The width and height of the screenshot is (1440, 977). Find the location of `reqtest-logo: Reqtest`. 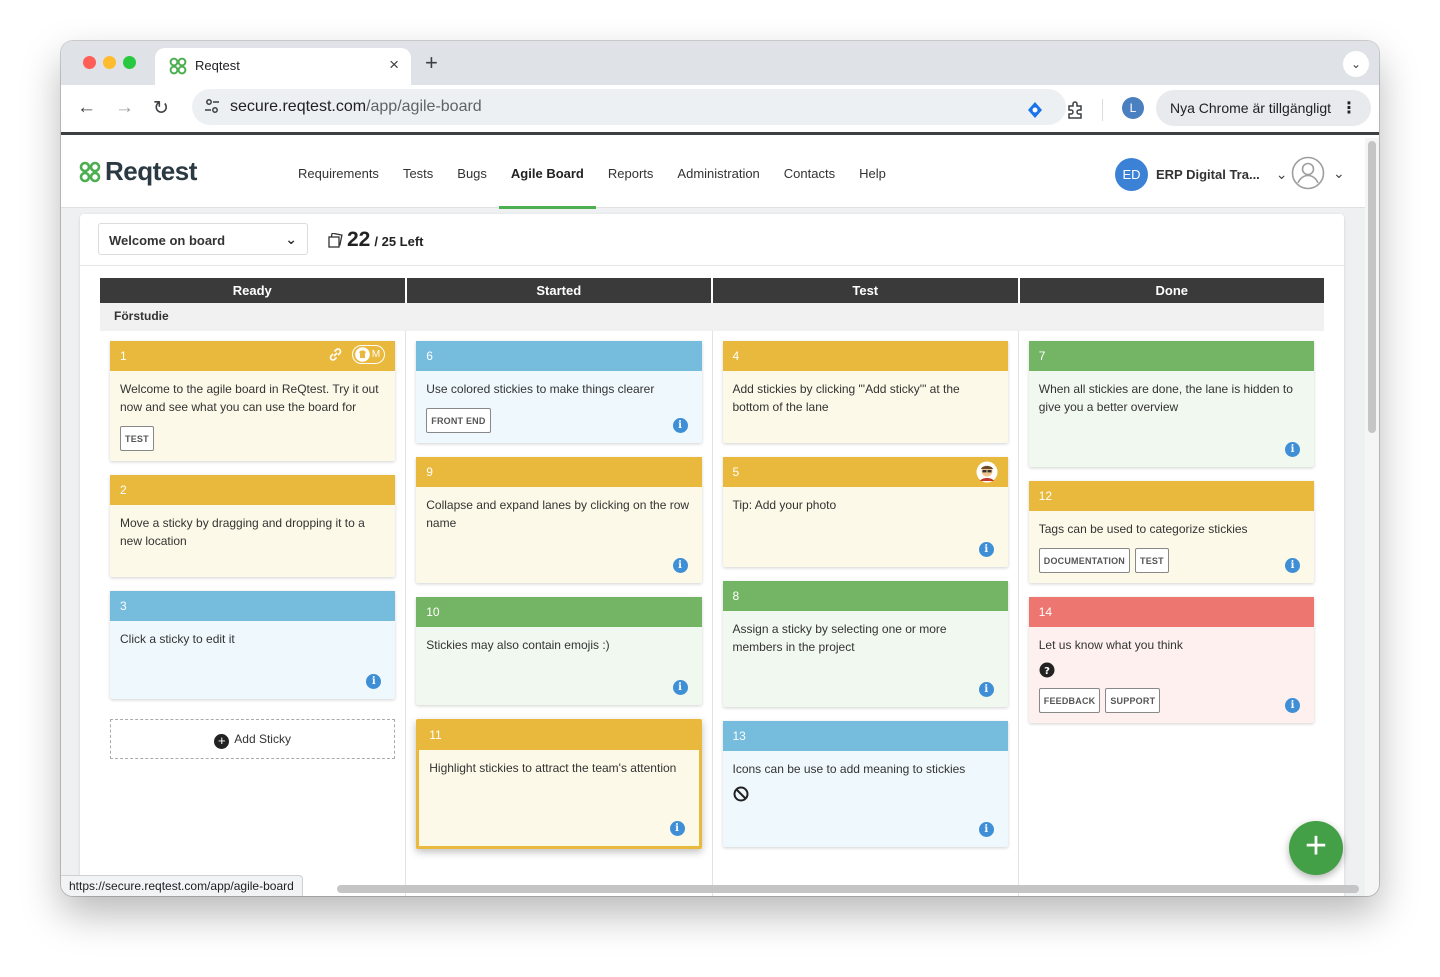

reqtest-logo: Reqtest is located at coordinates (138, 171).